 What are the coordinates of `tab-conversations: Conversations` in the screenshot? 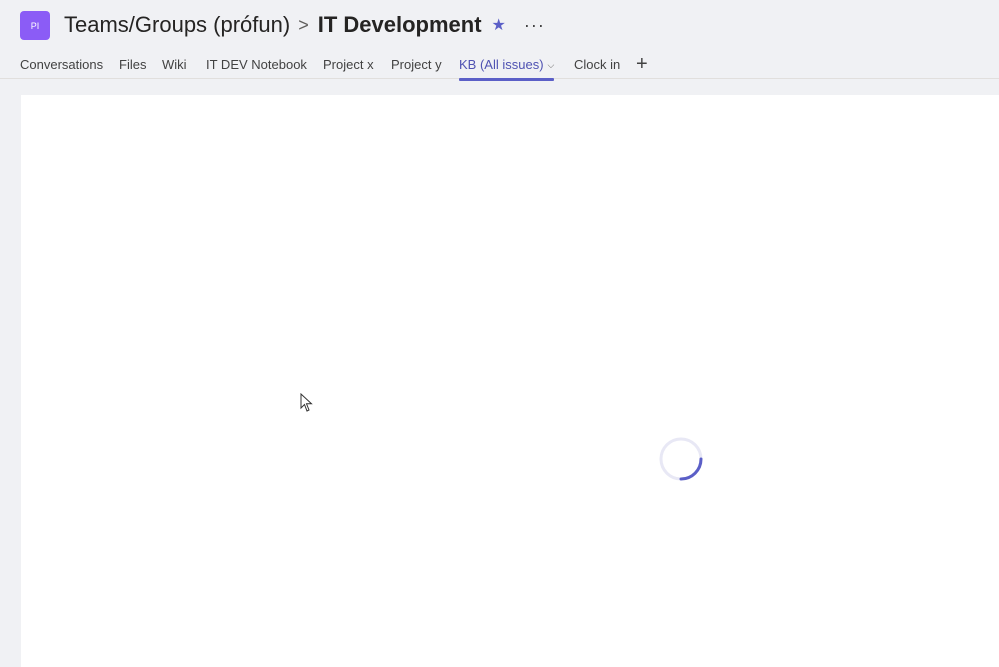 It's located at (61, 64).